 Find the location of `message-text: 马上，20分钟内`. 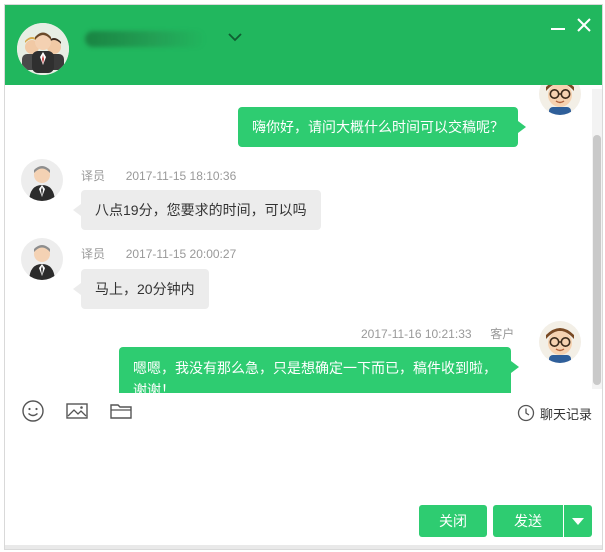

message-text: 马上，20分钟内 is located at coordinates (145, 289).